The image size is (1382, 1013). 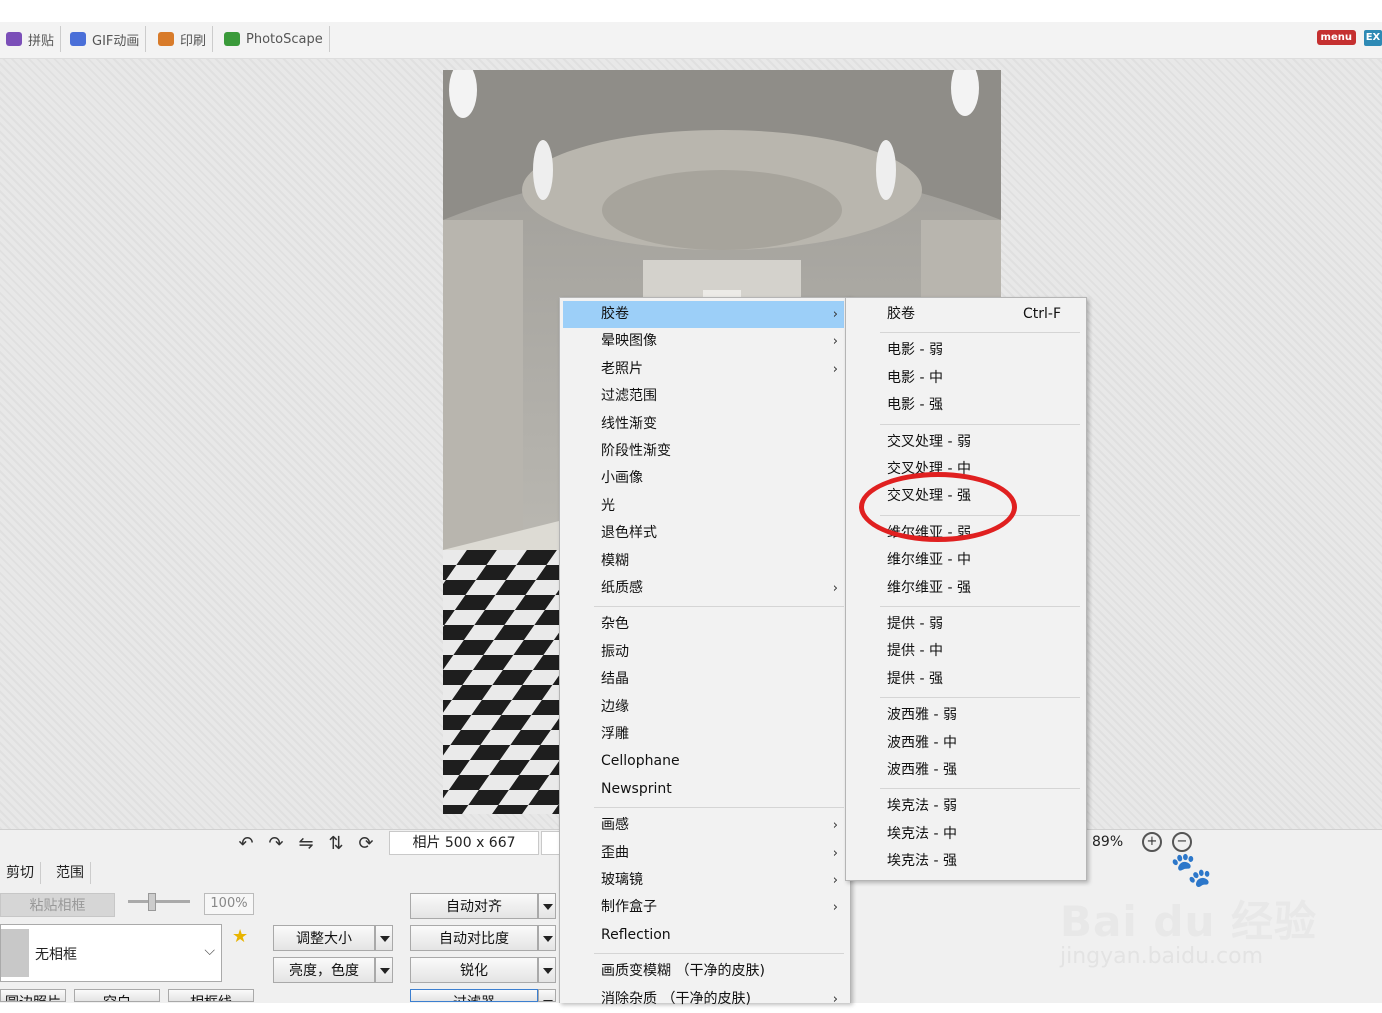 What do you see at coordinates (1373, 38) in the screenshot?
I see `ex-button: EX` at bounding box center [1373, 38].